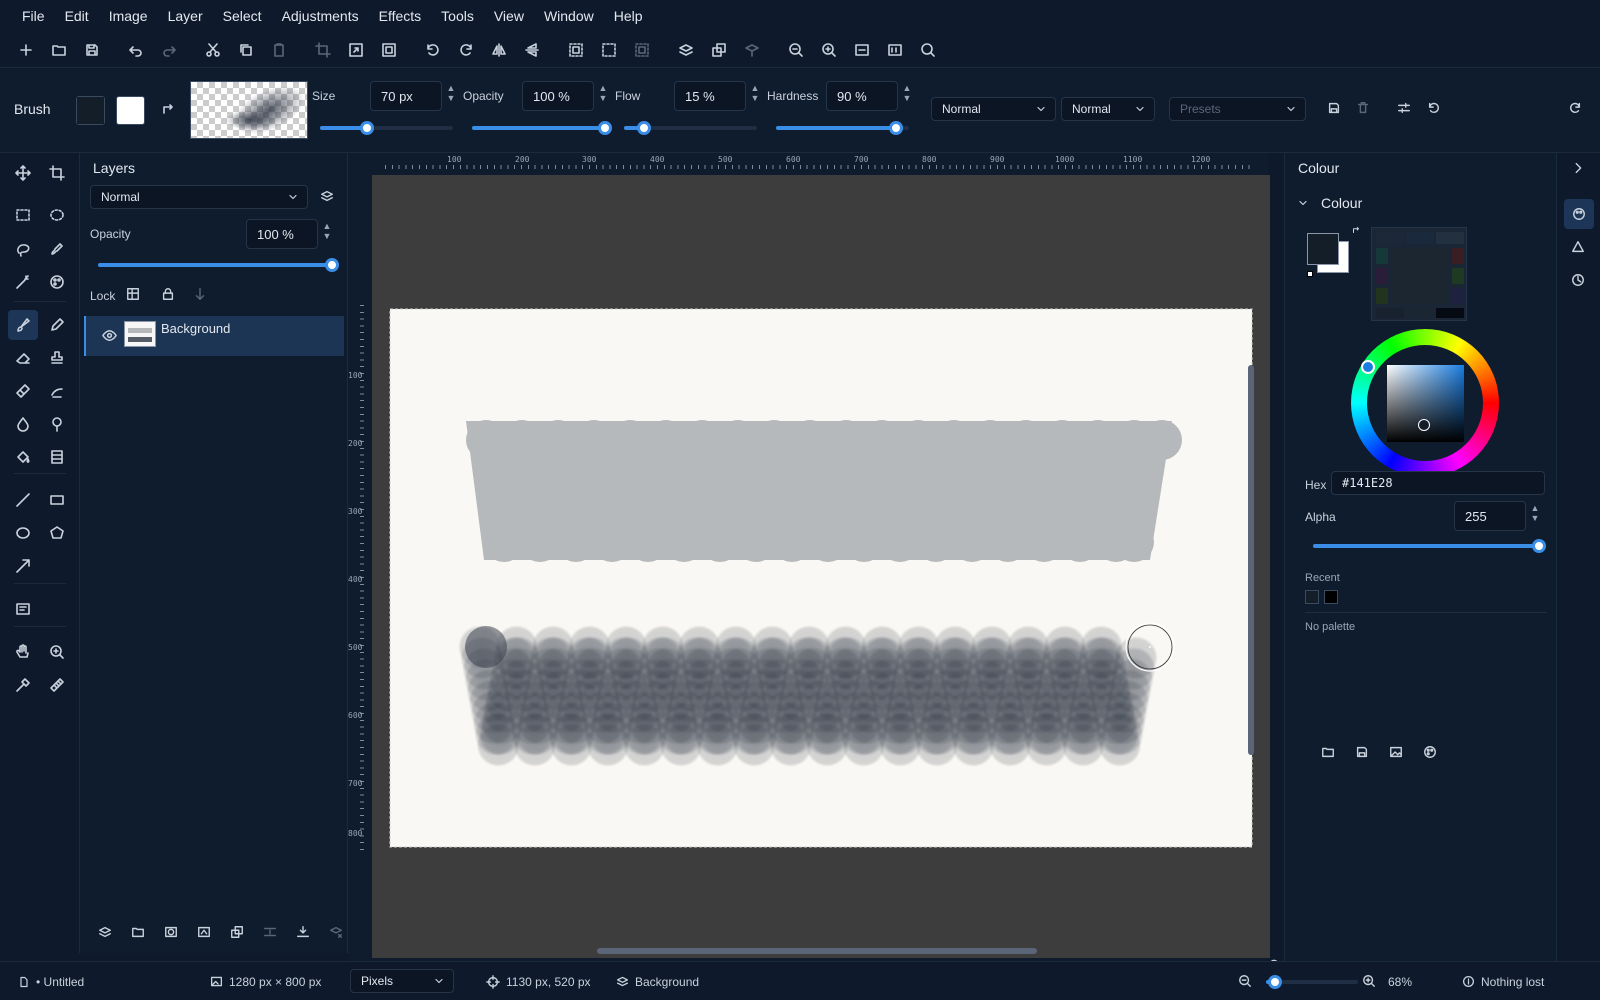 The image size is (1600, 1000). I want to click on zoom-tool-icon, so click(57, 652).